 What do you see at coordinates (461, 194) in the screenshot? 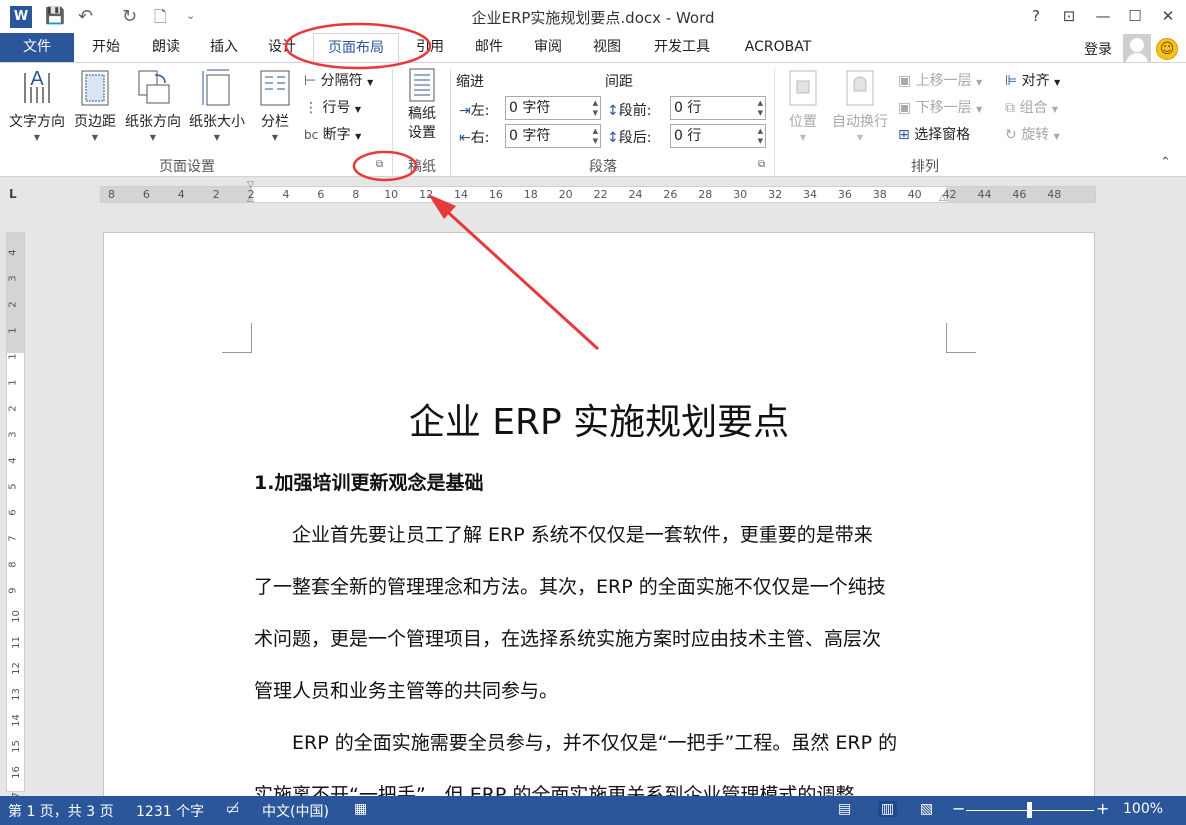
I see `ruler-tick-label: 14` at bounding box center [461, 194].